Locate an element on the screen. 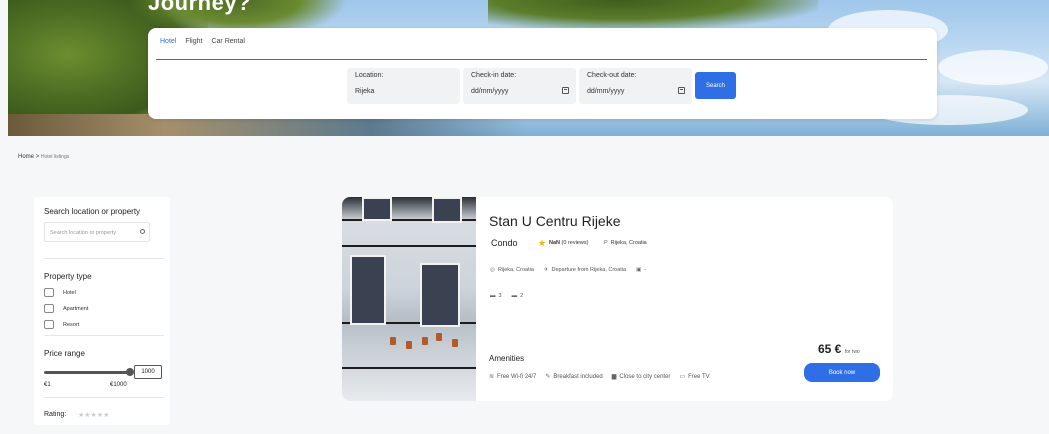 Image resolution: width=1049 pixels, height=434 pixels. tab-underline is located at coordinates (541, 59).